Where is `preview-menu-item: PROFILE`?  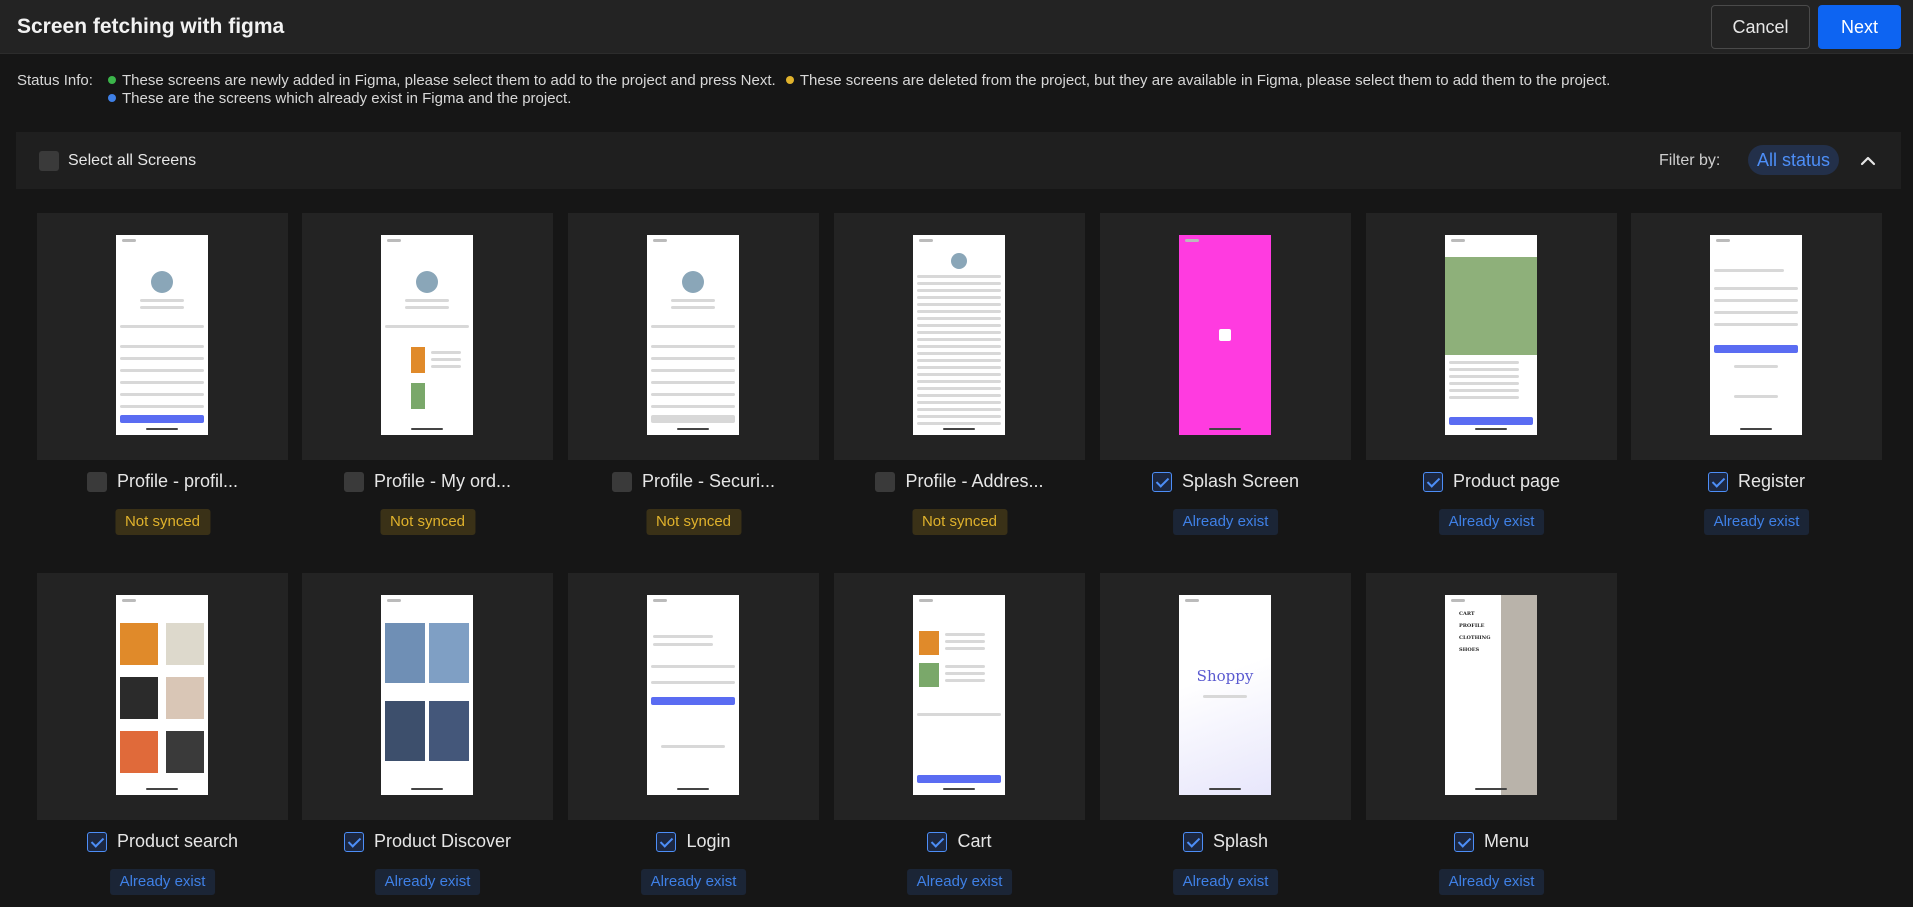
preview-menu-item: PROFILE is located at coordinates (1472, 626).